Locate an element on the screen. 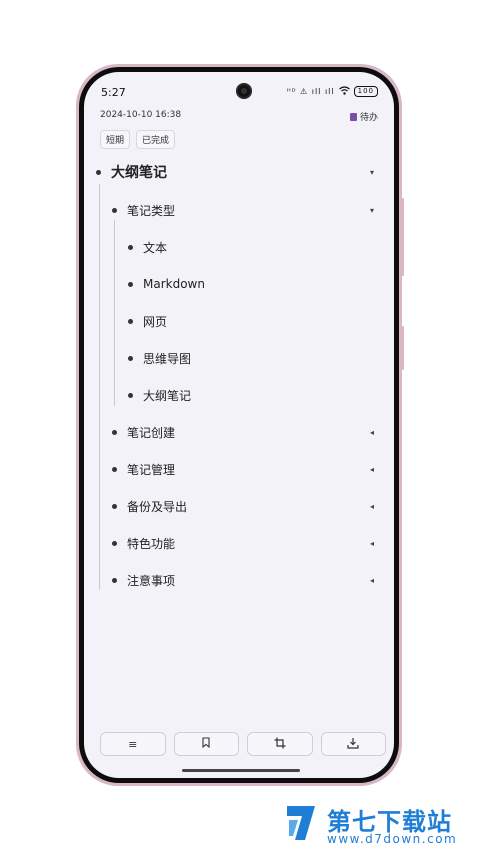 This screenshot has width=478, height=850. note-date: 2024-10-10 16:38 is located at coordinates (141, 115).